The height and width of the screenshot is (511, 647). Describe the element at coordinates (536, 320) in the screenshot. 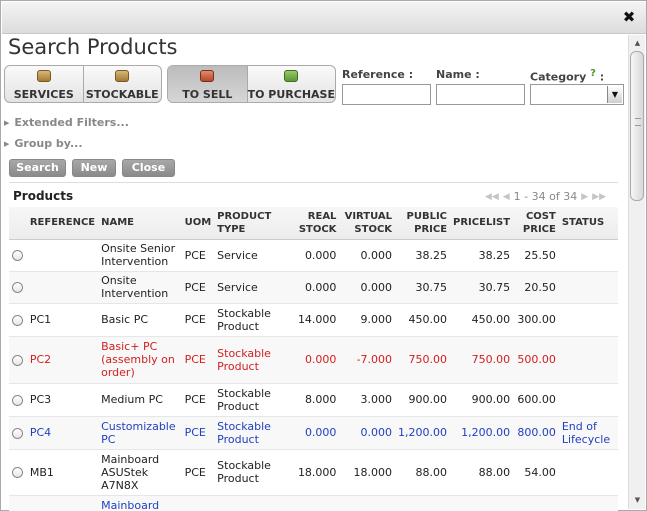

I see `cell-cost-price: 300.00` at that location.